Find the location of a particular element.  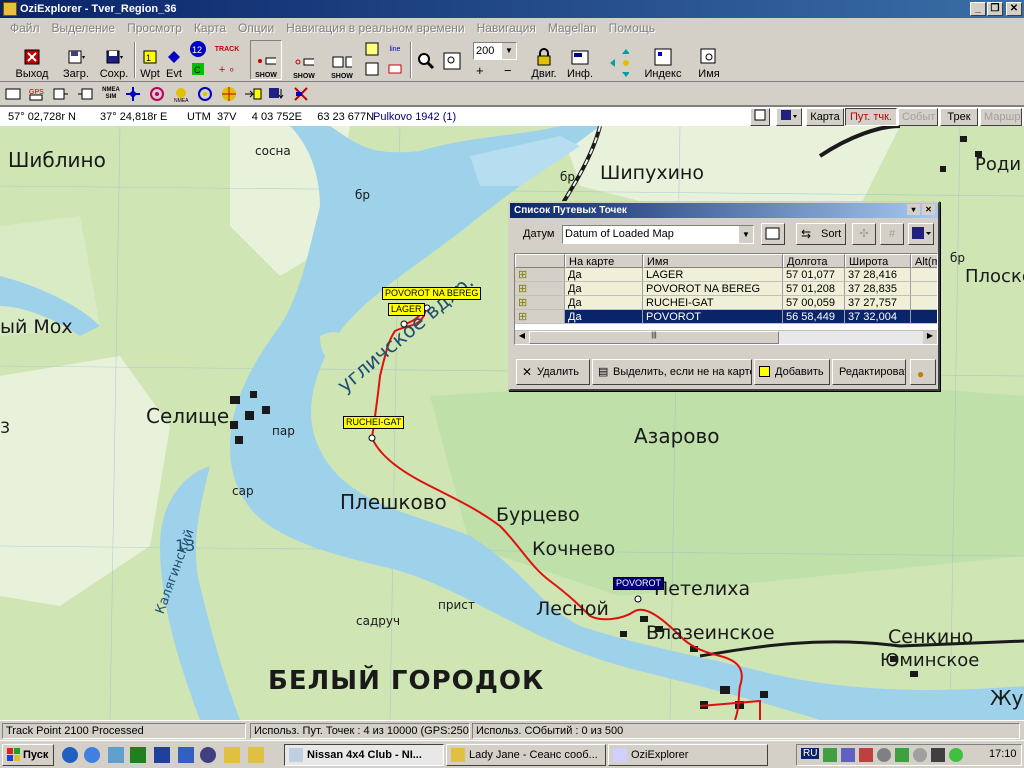

grid-icon: # is located at coordinates (892, 234).